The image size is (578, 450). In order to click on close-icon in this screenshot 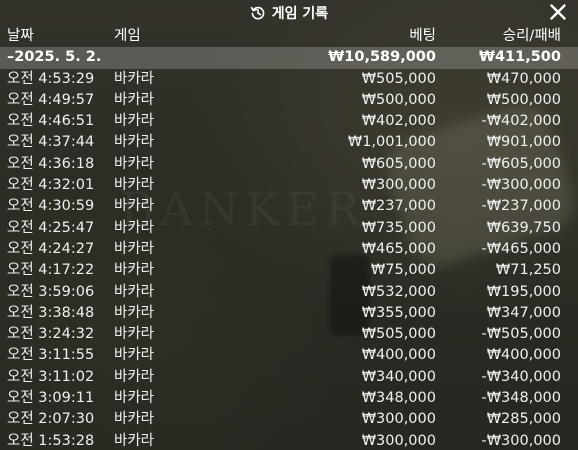, I will do `click(558, 12)`.